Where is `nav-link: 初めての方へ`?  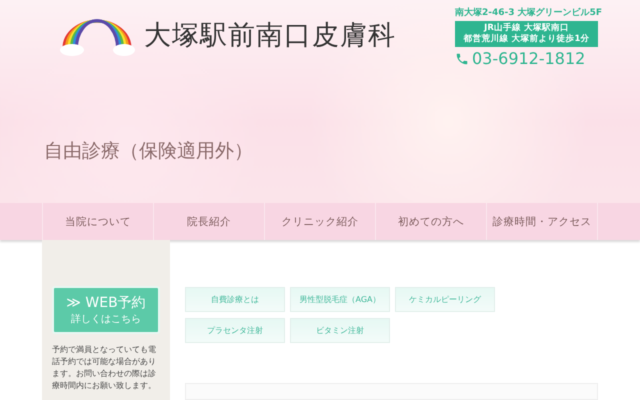 nav-link: 初めての方へ is located at coordinates (430, 221).